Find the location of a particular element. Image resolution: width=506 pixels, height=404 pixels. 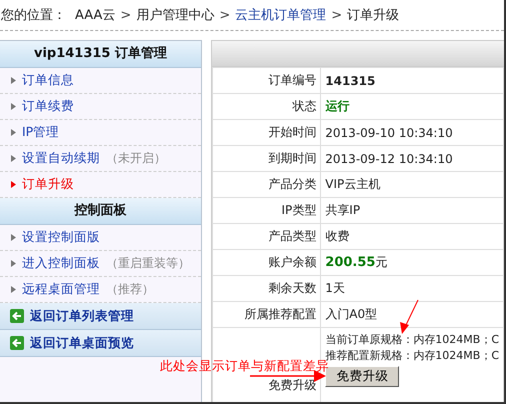

field-label: 剩余天数 is located at coordinates (266, 289).